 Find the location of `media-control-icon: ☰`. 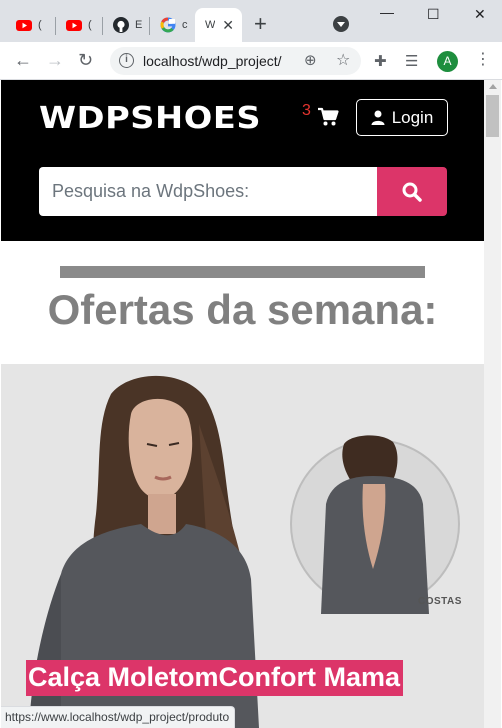

media-control-icon: ☰ is located at coordinates (411, 61).